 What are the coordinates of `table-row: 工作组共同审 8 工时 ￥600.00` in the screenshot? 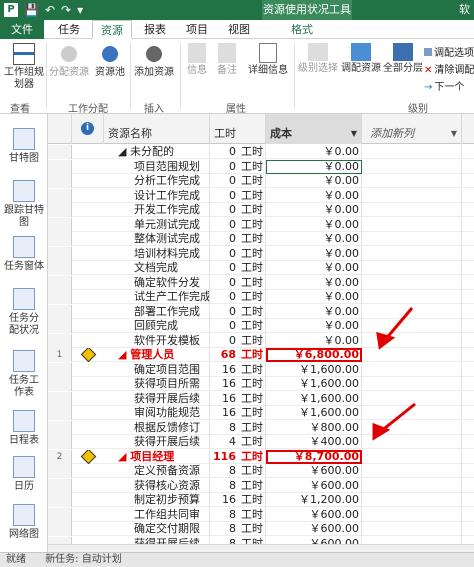 It's located at (261, 514).